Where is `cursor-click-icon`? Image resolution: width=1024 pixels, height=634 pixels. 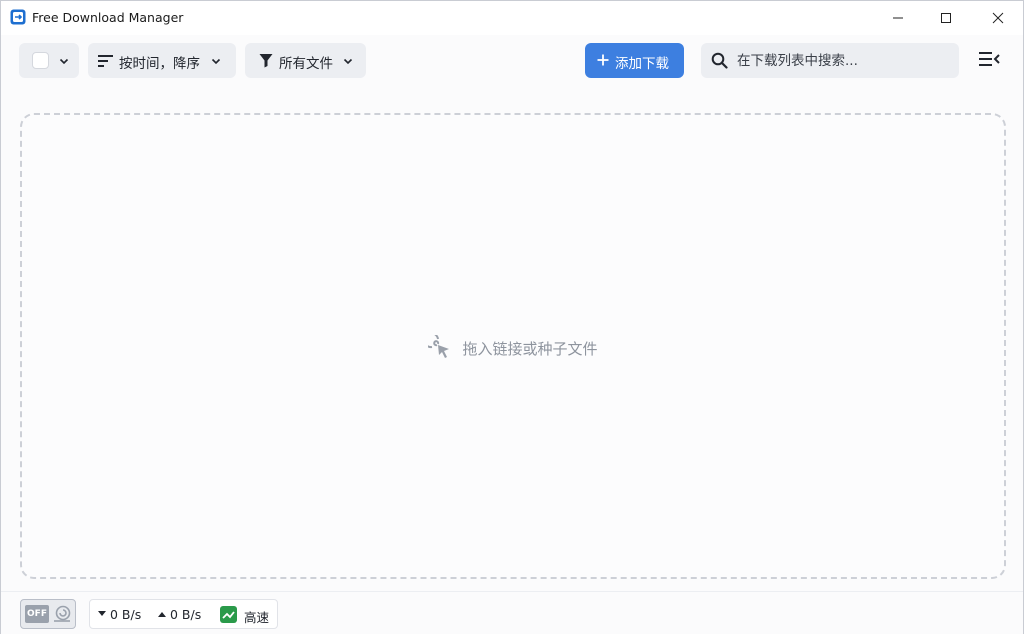 cursor-click-icon is located at coordinates (441, 348).